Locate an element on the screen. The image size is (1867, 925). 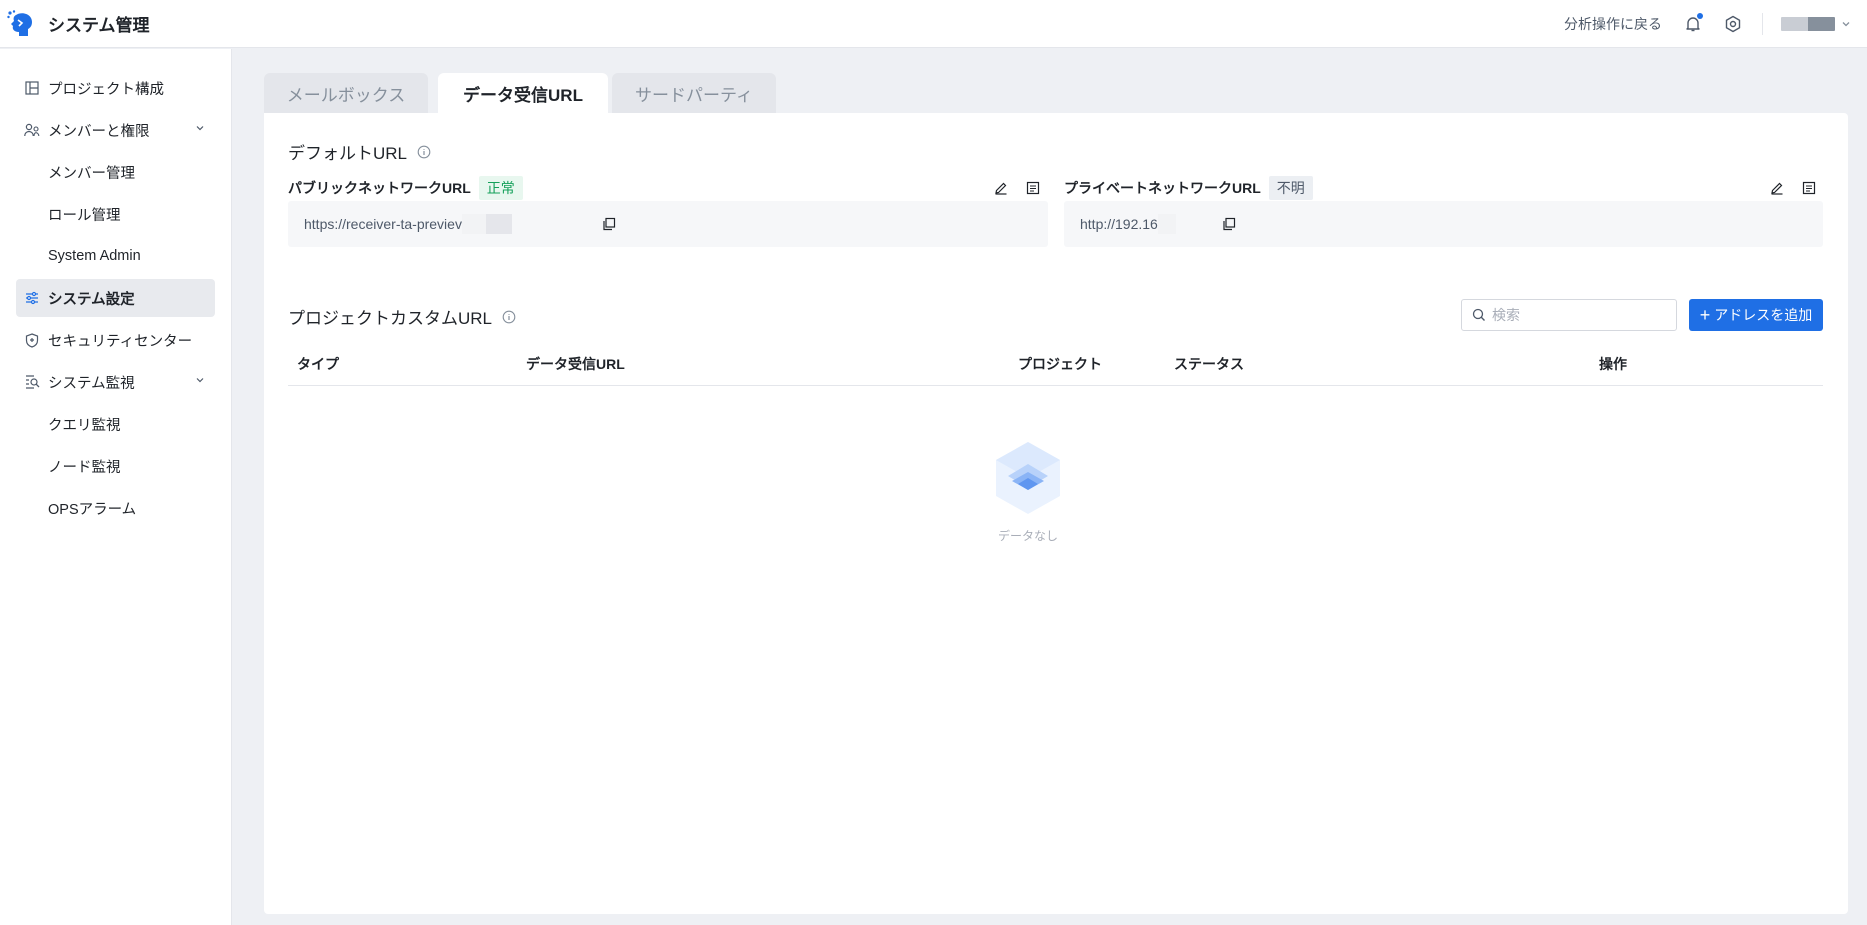
empty-text: データなし is located at coordinates (1027, 536).